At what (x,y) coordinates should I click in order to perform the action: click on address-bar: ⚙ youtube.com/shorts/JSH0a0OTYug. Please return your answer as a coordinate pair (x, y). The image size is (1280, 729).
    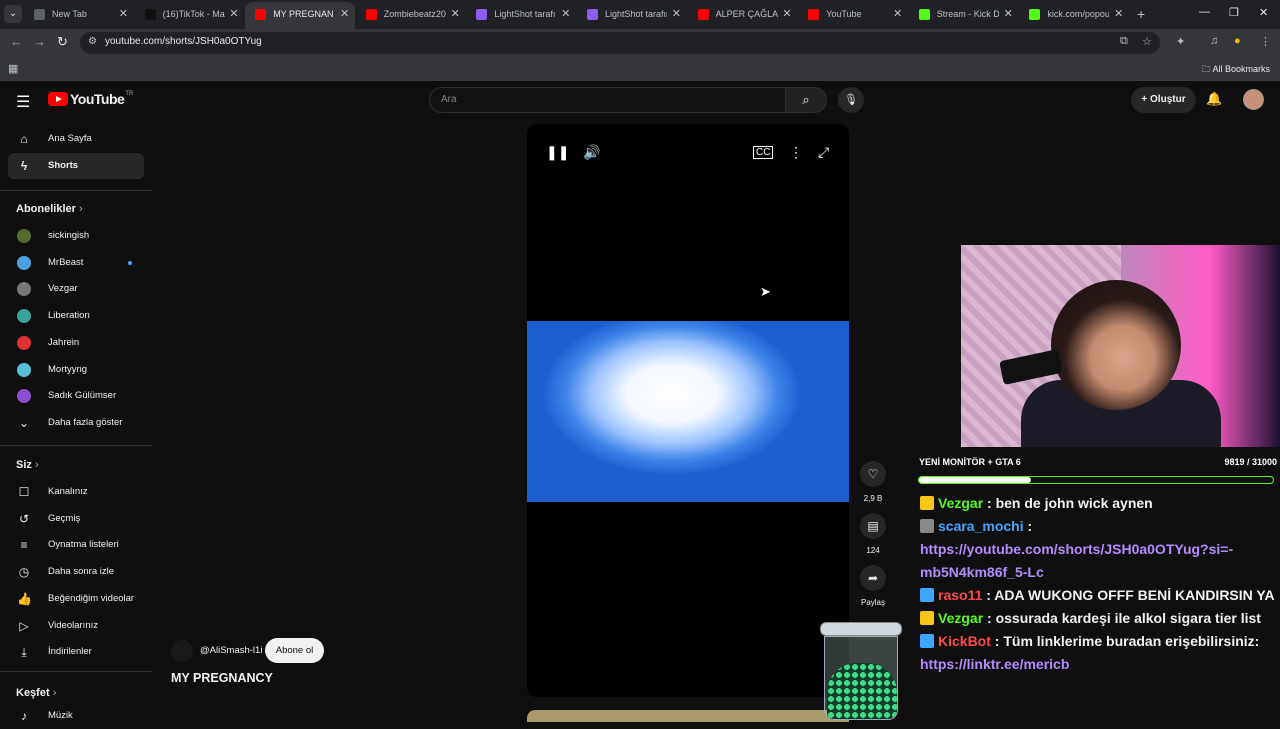
    Looking at the image, I should click on (620, 43).